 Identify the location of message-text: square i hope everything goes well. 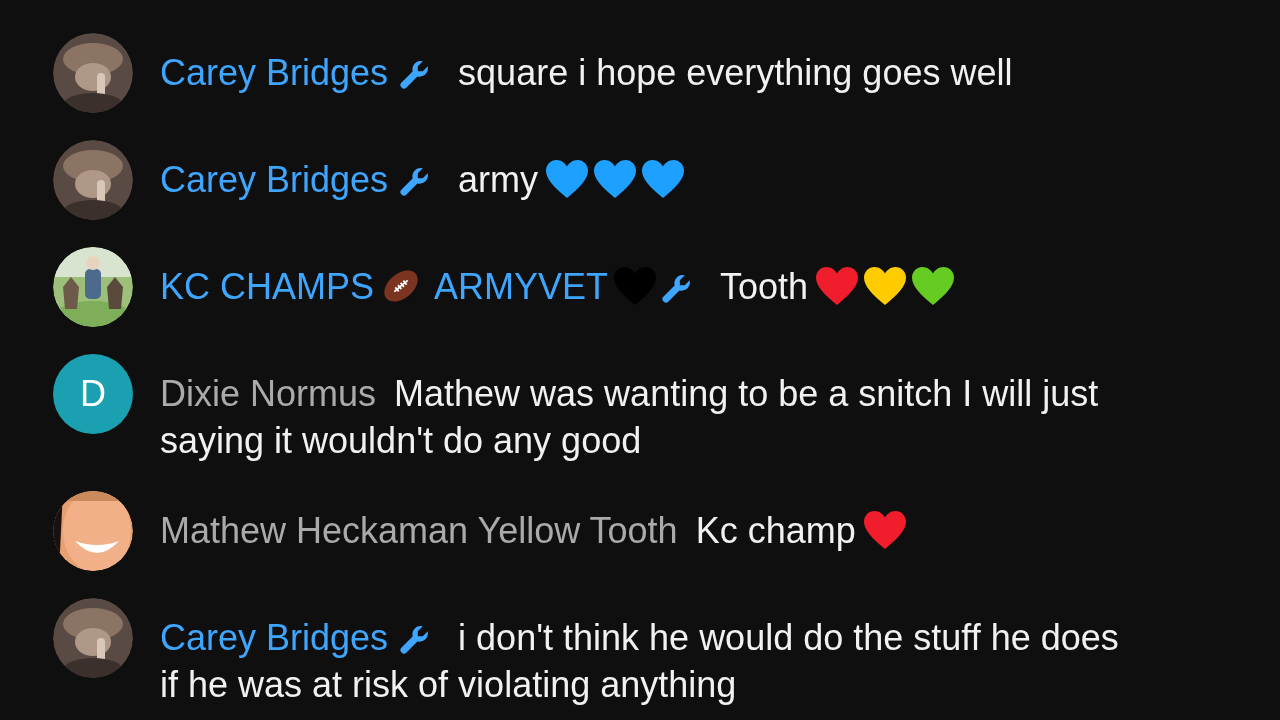
(735, 72).